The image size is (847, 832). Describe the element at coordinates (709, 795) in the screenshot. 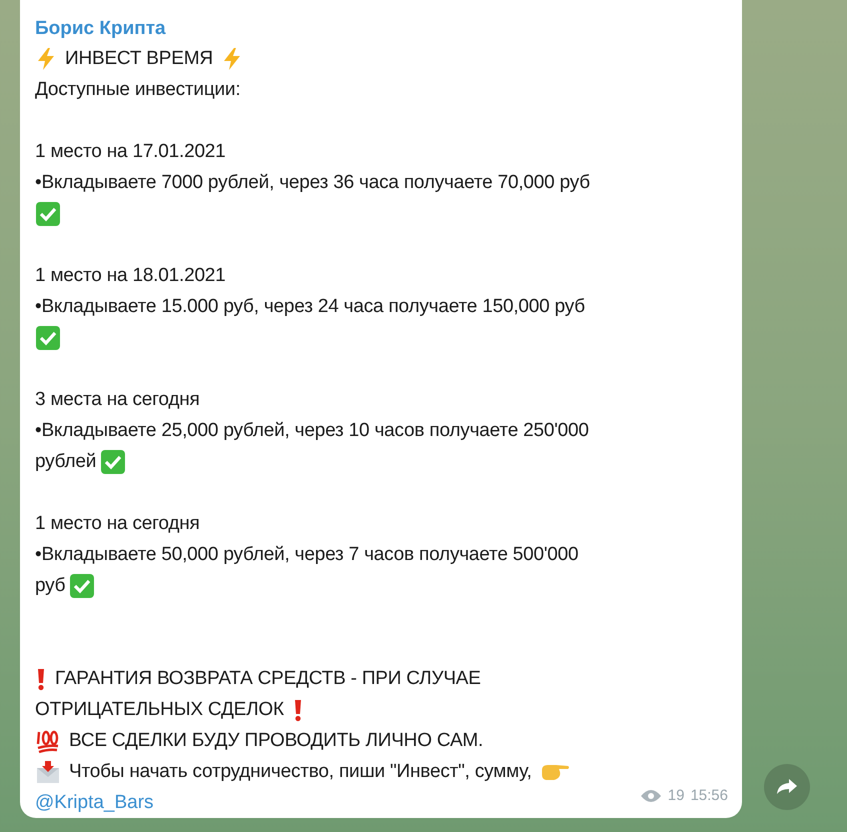

I see `message-time: 15:56` at that location.